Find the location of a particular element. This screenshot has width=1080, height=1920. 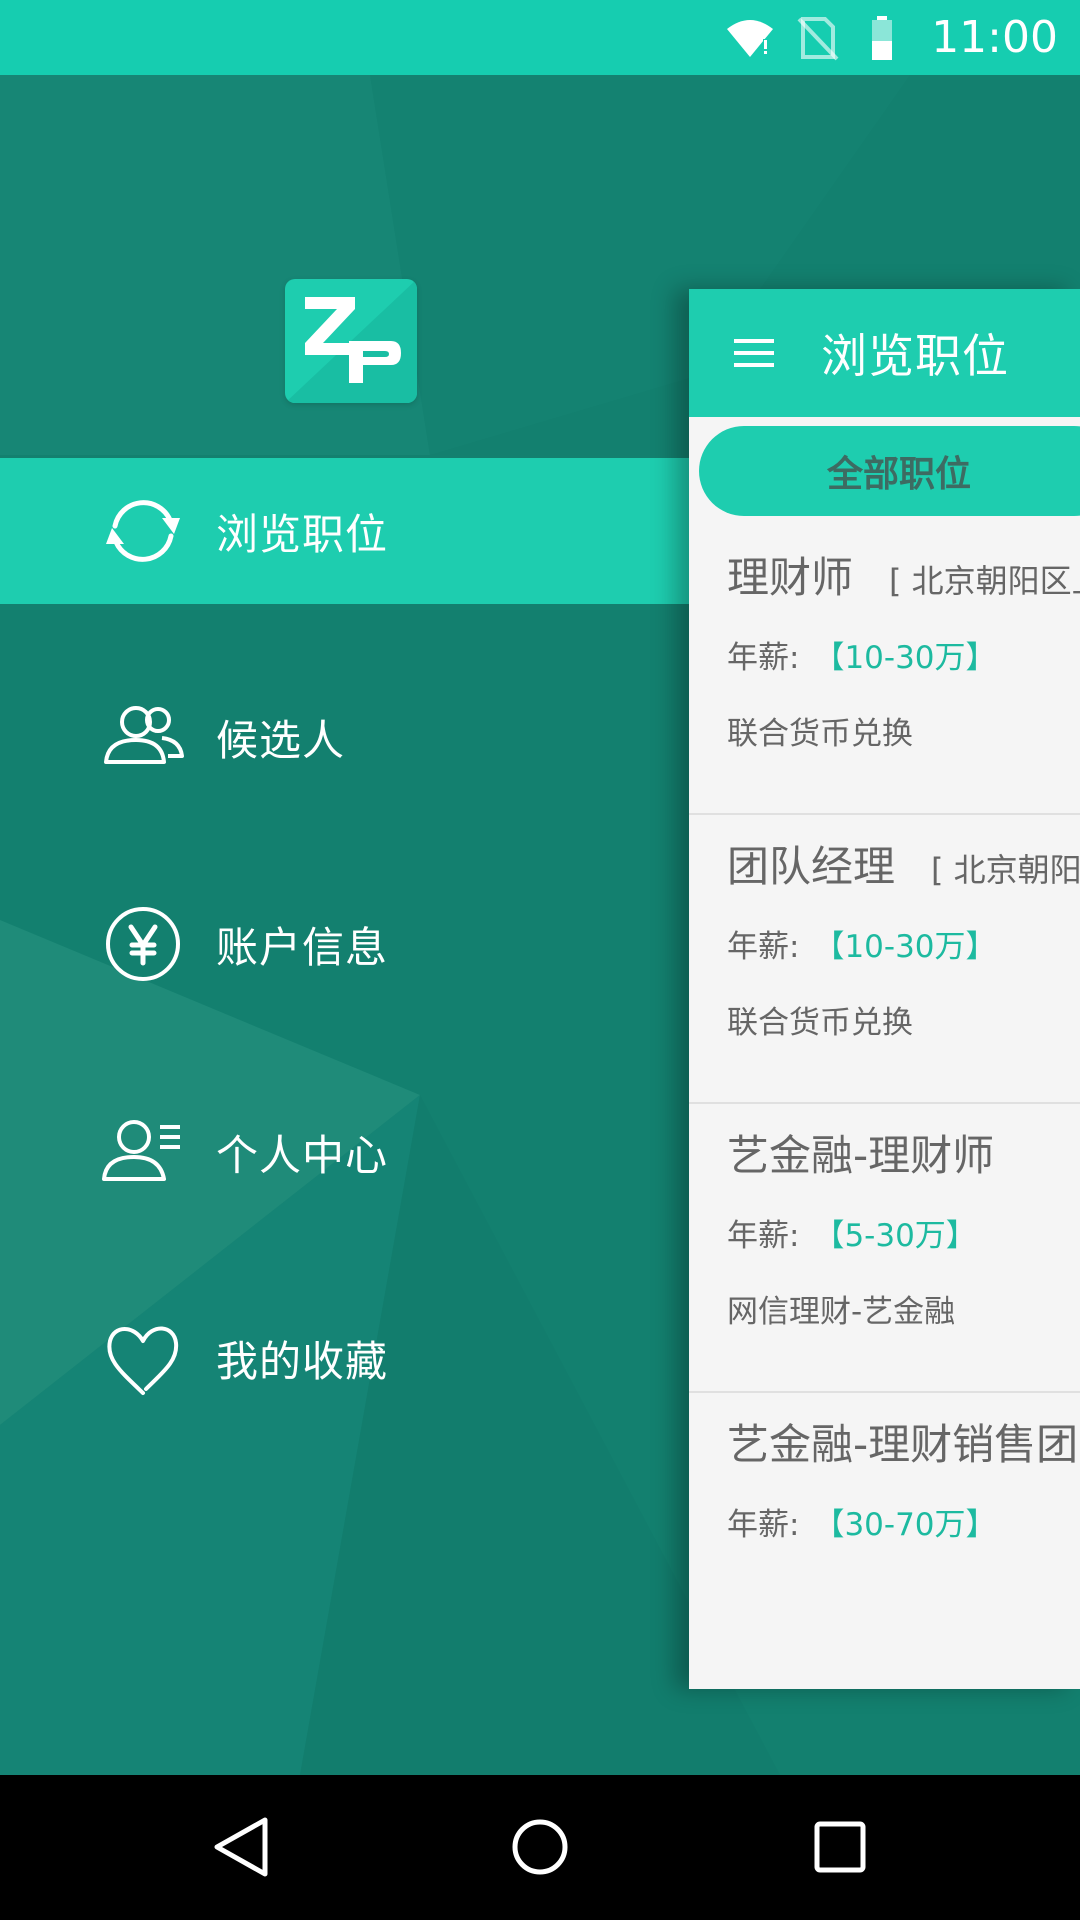

job-salary-row: 年薪: 【5-30万】 is located at coordinates (852, 1232).